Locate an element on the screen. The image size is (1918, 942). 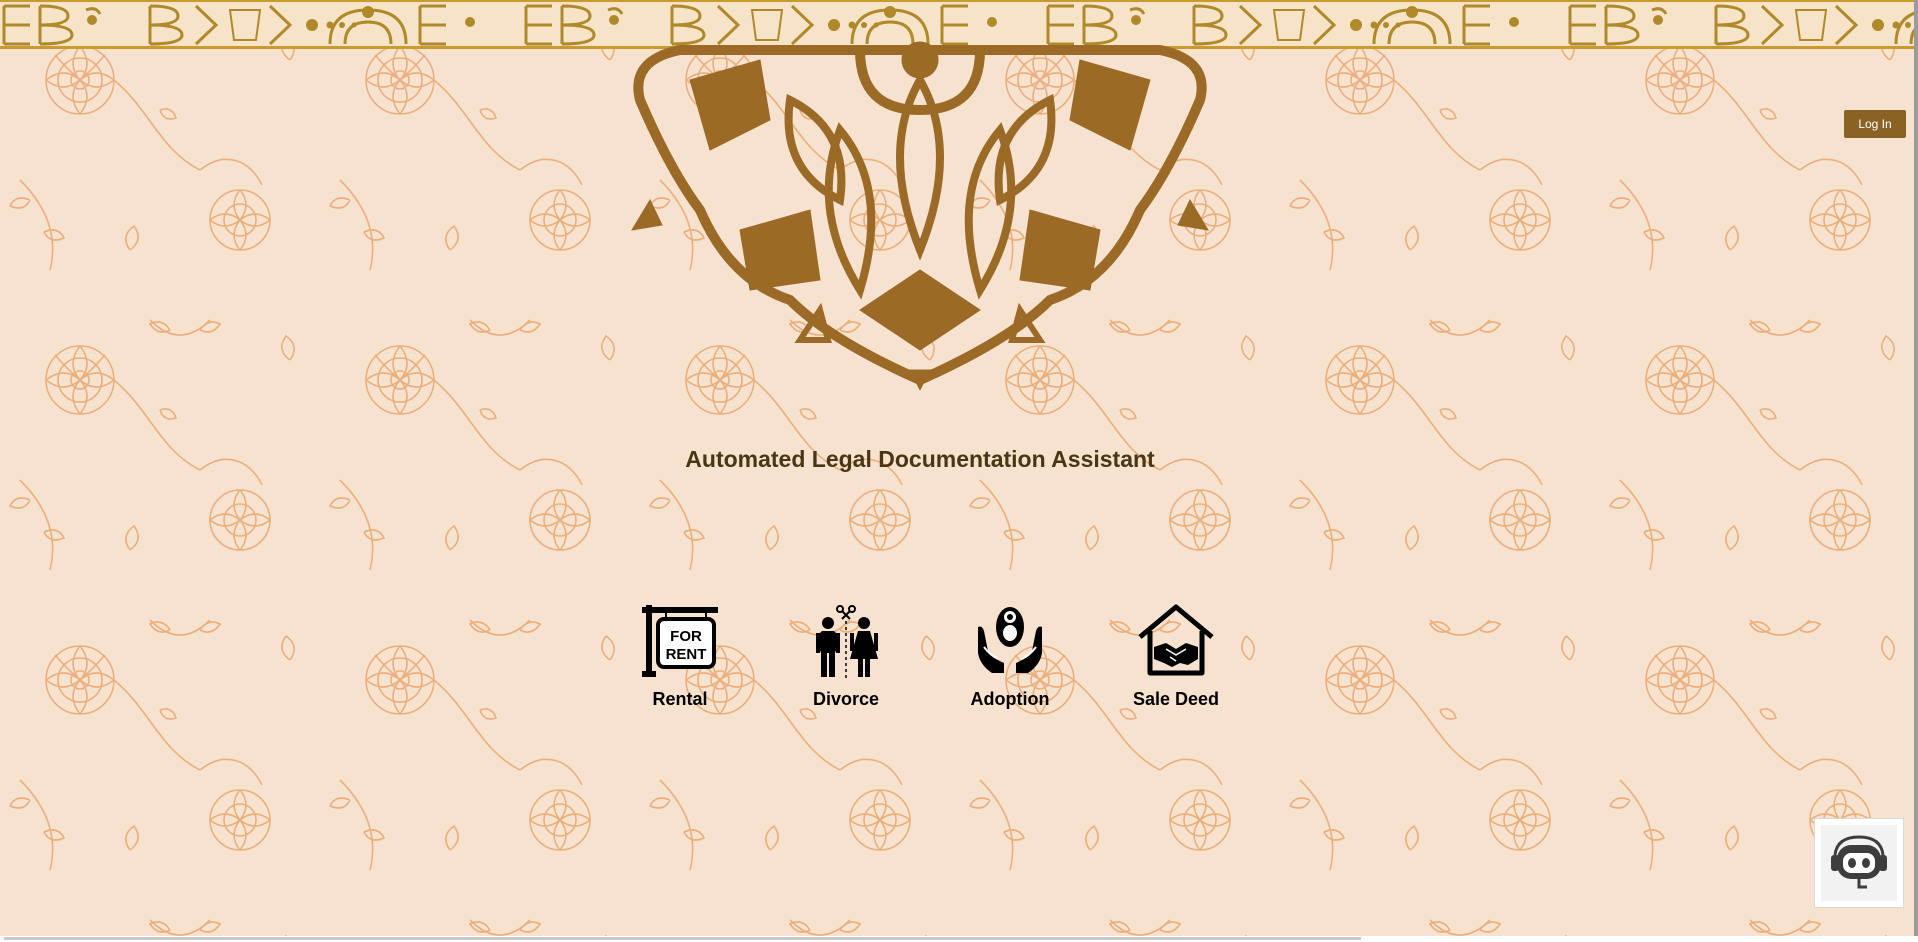
service-label-adoption: Adoption is located at coordinates (1010, 699).